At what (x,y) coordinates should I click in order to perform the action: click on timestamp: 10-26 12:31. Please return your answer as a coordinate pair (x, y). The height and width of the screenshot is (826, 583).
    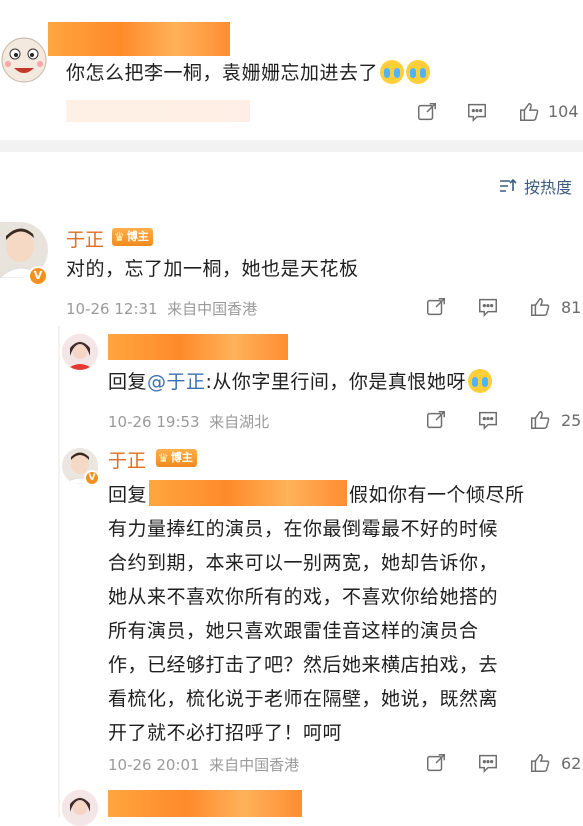
    Looking at the image, I should click on (112, 309).